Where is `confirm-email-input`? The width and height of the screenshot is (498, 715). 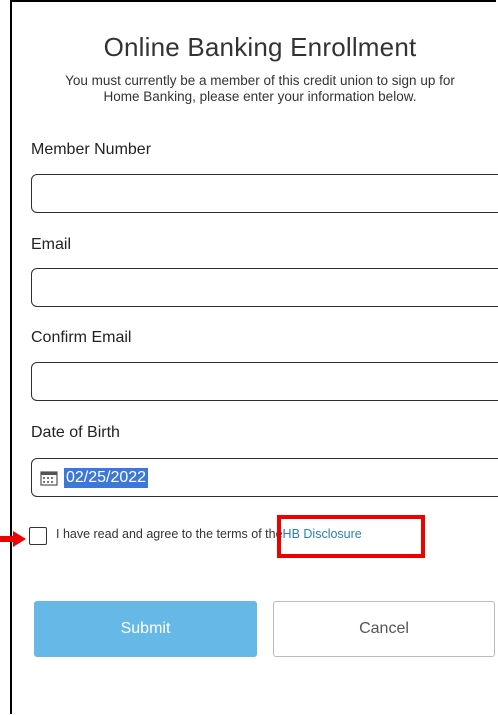
confirm-email-input is located at coordinates (264, 381).